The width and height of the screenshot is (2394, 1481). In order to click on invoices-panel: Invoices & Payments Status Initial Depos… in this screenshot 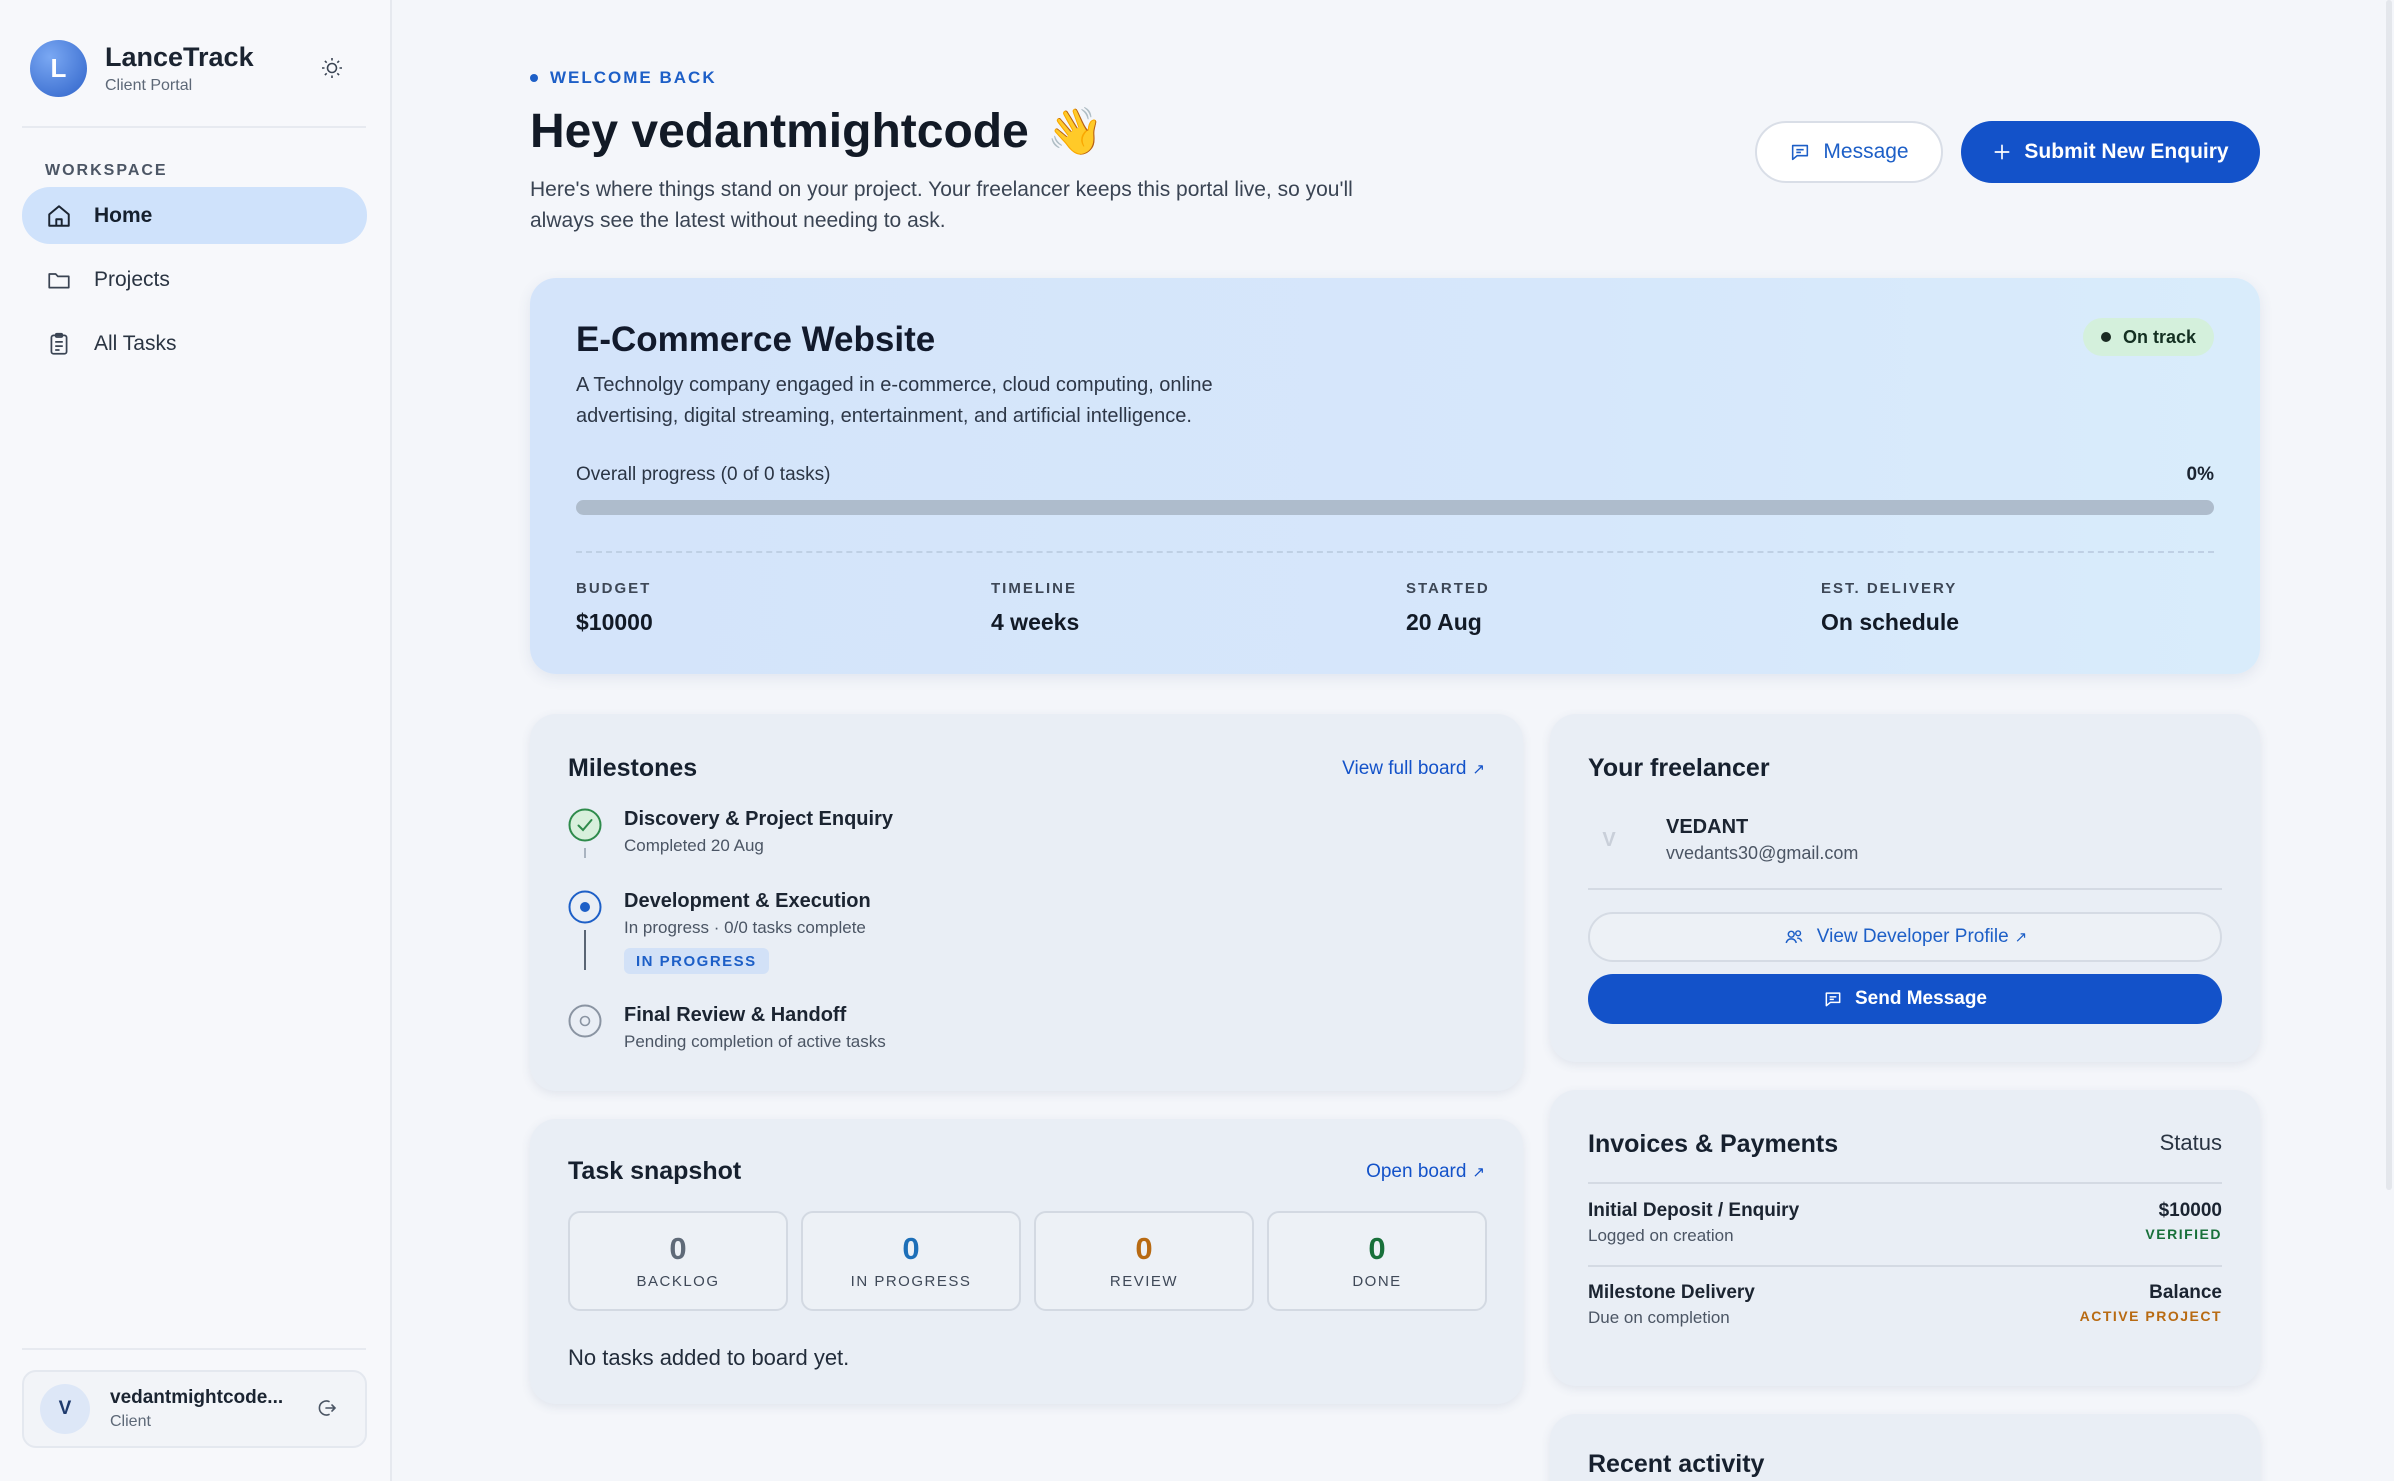, I will do `click(1905, 1238)`.